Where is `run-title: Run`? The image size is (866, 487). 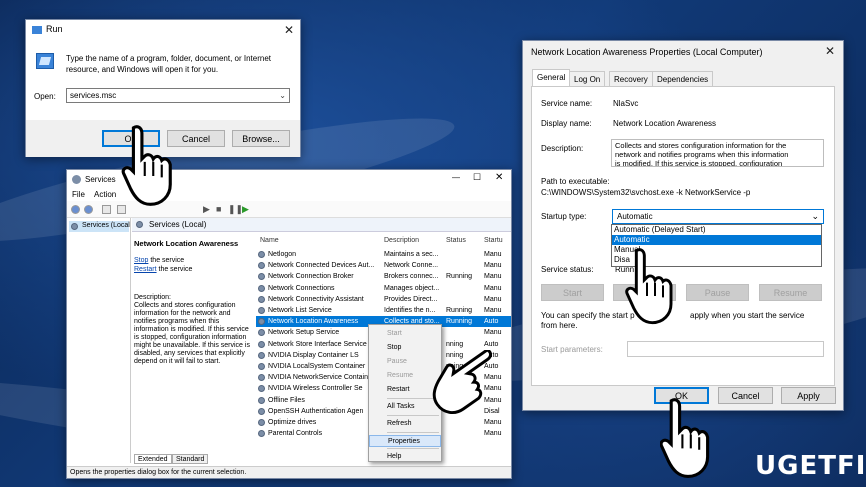
run-title: Run is located at coordinates (54, 29).